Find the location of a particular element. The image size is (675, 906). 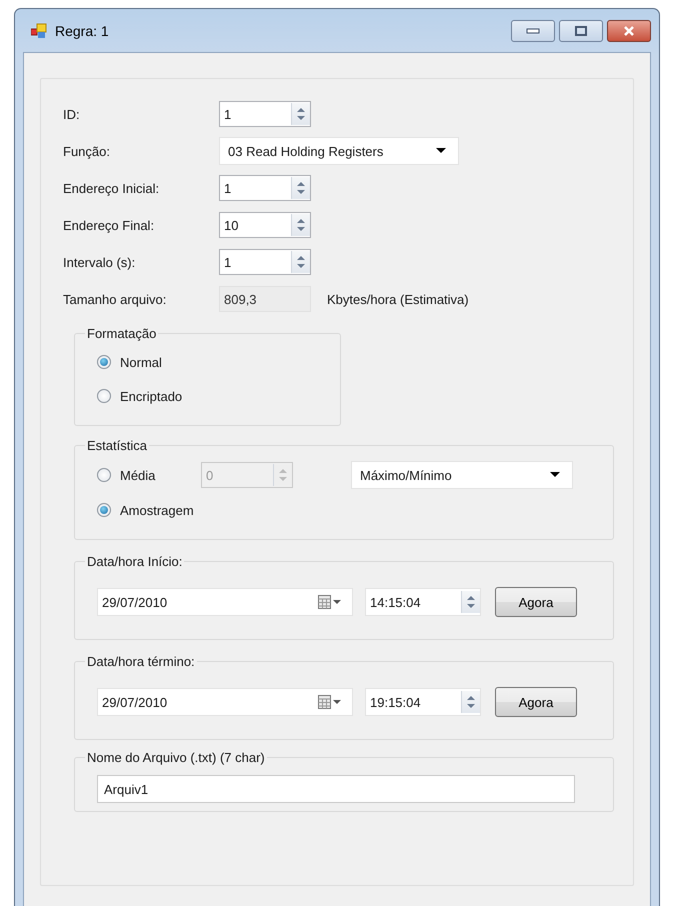

group-title: Data/hora término: is located at coordinates (141, 661).